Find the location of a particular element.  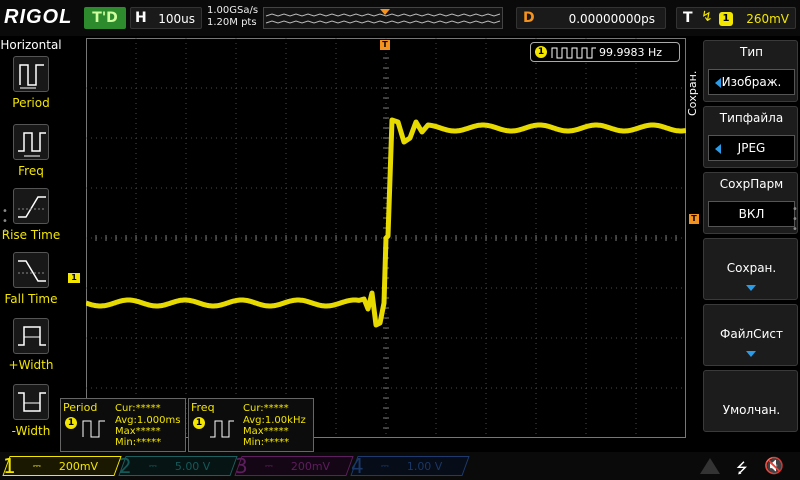

measure-positive-width-button: +Width is located at coordinates (31, 348).